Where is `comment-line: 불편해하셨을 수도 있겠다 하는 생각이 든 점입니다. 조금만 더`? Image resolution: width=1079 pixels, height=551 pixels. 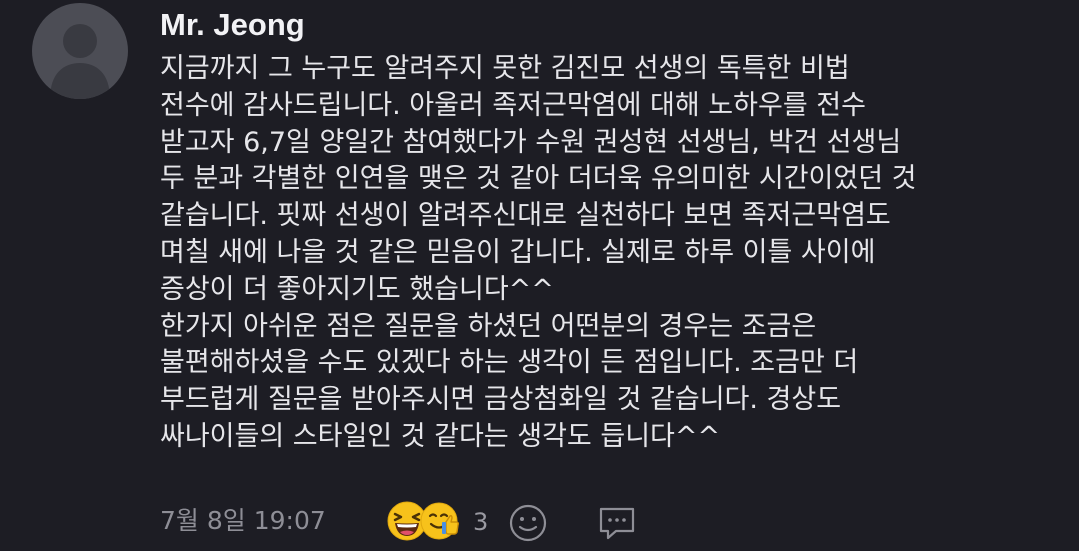 comment-line: 불편해하셨을 수도 있겠다 하는 생각이 든 점입니다. 조금만 더 is located at coordinates (509, 363).